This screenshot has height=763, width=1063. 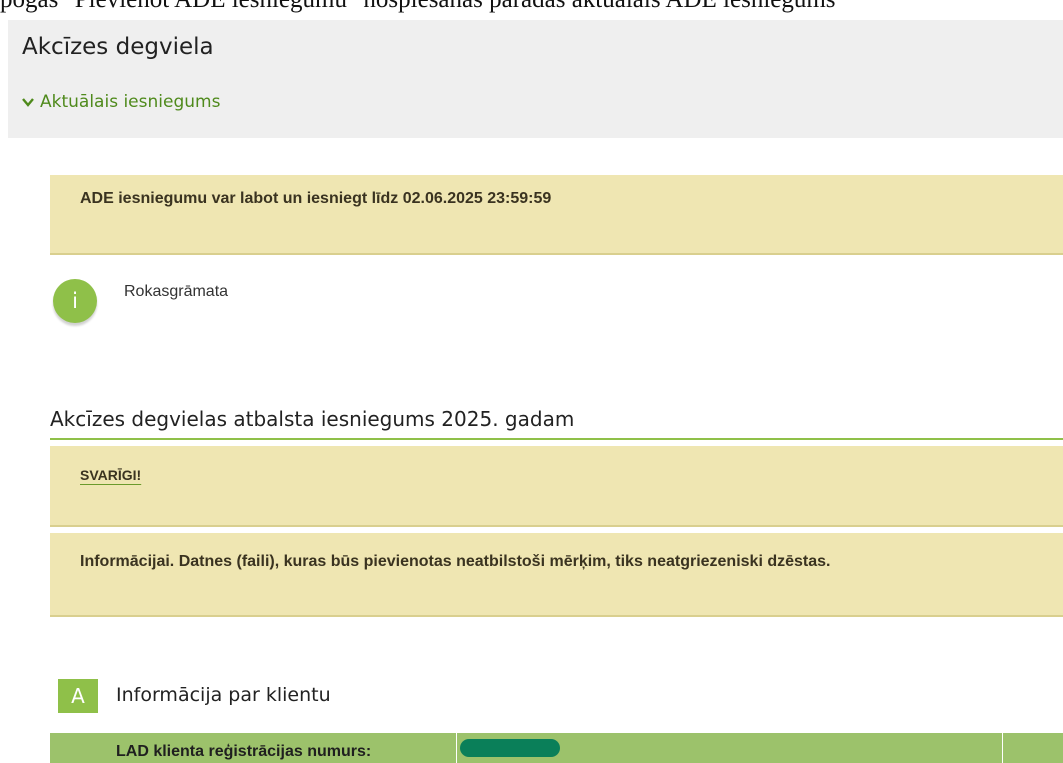 I want to click on client-info-row: LAD klienta reģistrācijas numurs:, so click(x=556, y=748).